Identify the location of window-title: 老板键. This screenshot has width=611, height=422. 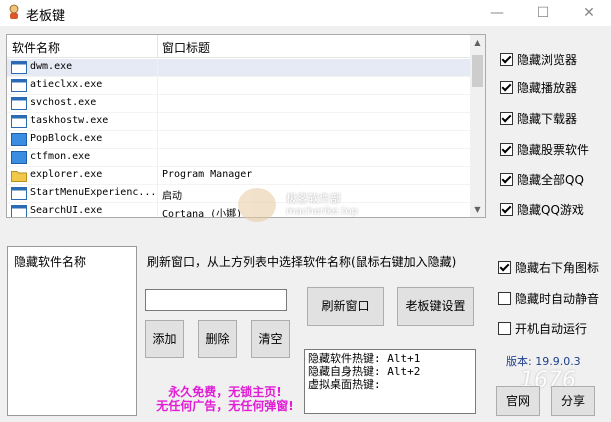
(46, 16).